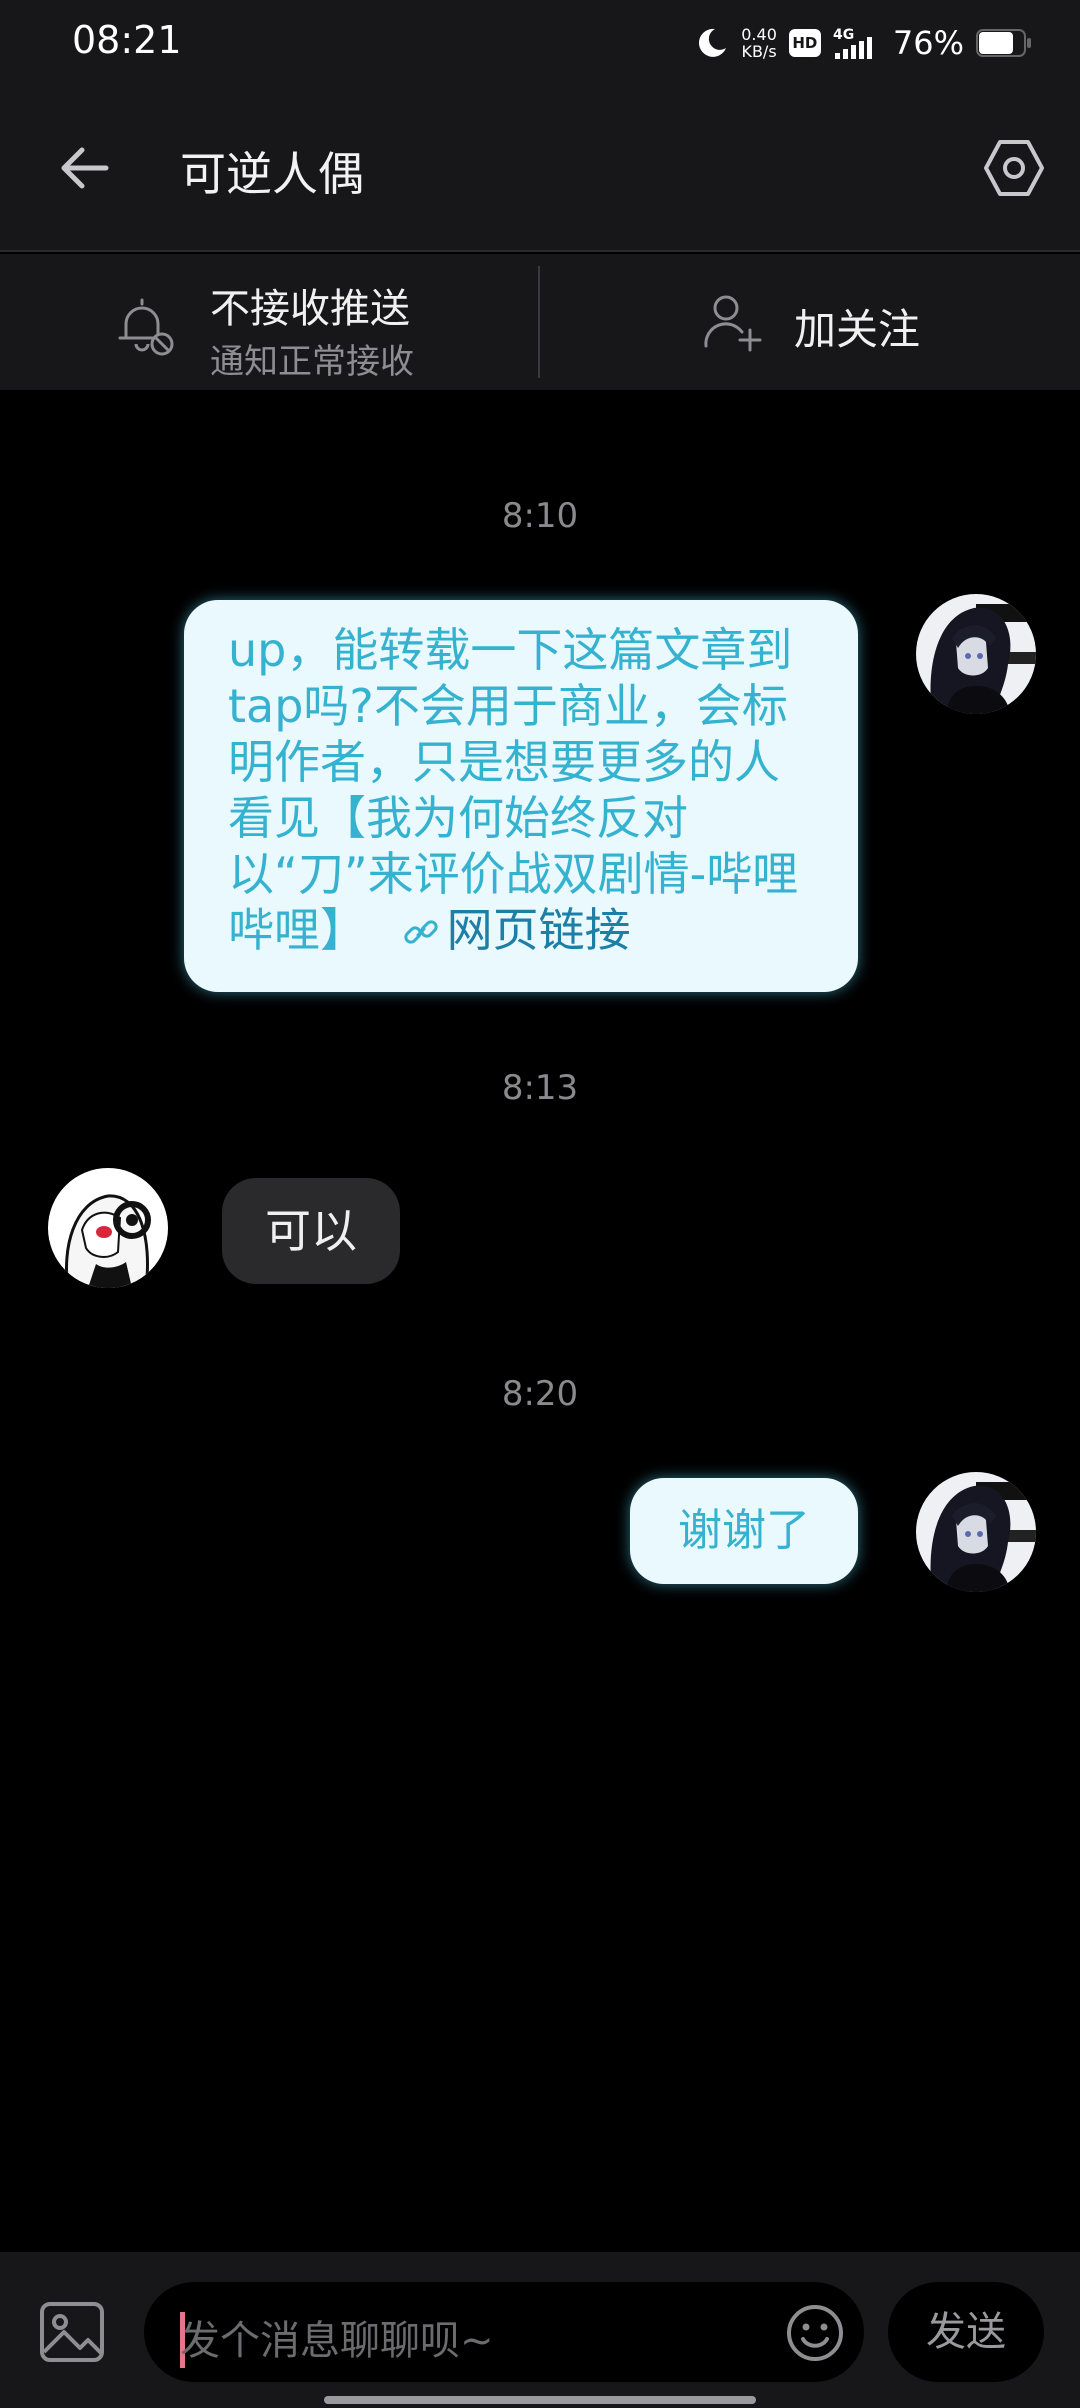  What do you see at coordinates (540, 42) in the screenshot?
I see `status-bar: 08:21 0.40 KB/s HD 4G 76%` at bounding box center [540, 42].